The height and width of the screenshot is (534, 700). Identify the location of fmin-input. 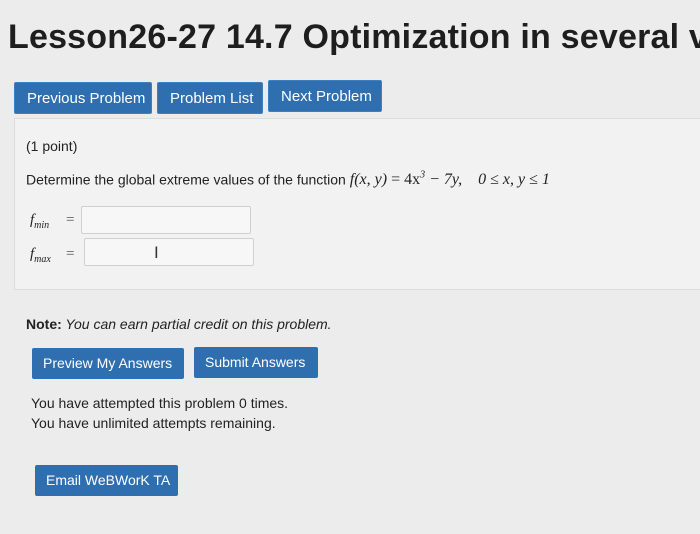
(166, 220).